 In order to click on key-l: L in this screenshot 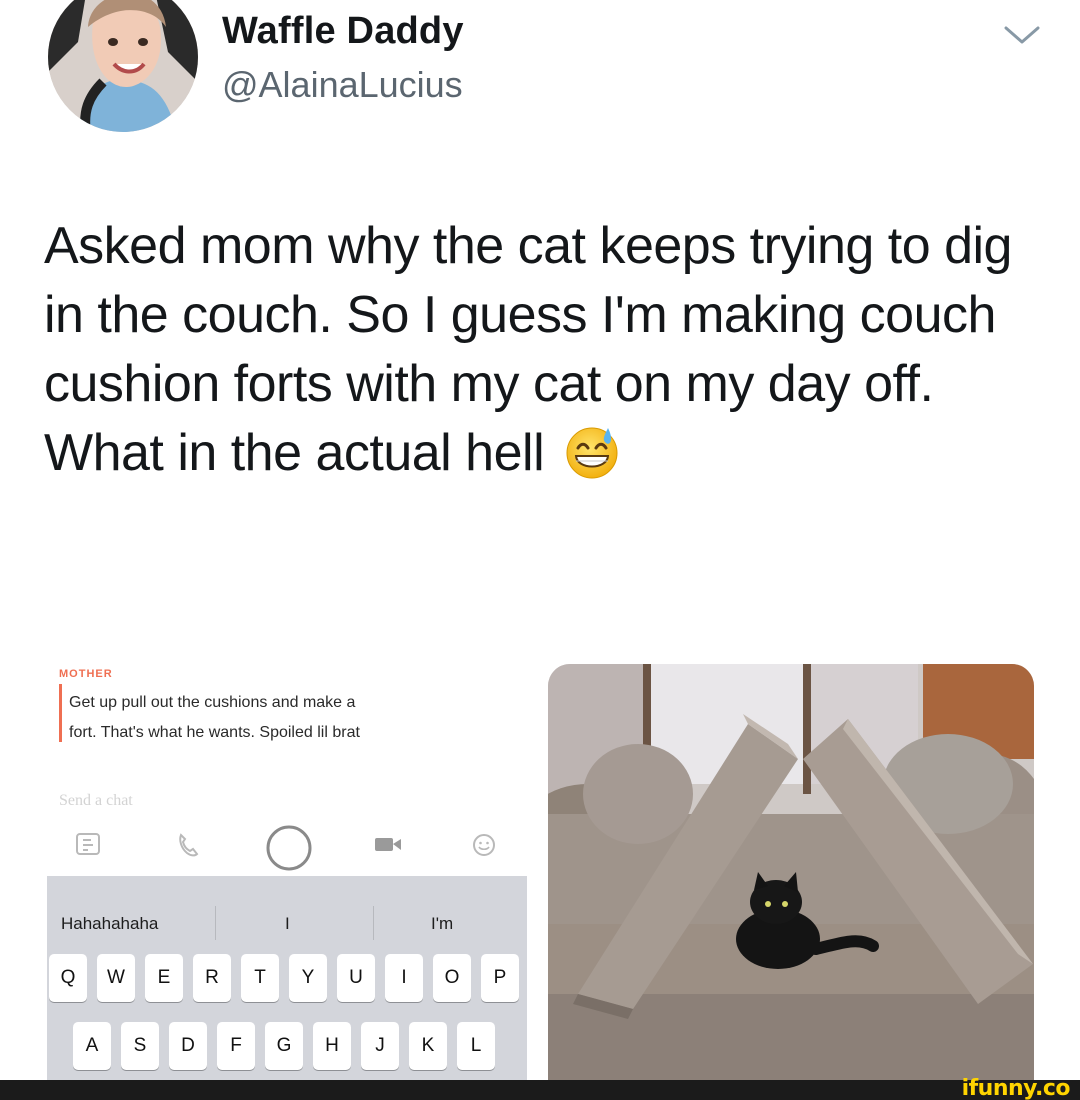, I will do `click(476, 1046)`.